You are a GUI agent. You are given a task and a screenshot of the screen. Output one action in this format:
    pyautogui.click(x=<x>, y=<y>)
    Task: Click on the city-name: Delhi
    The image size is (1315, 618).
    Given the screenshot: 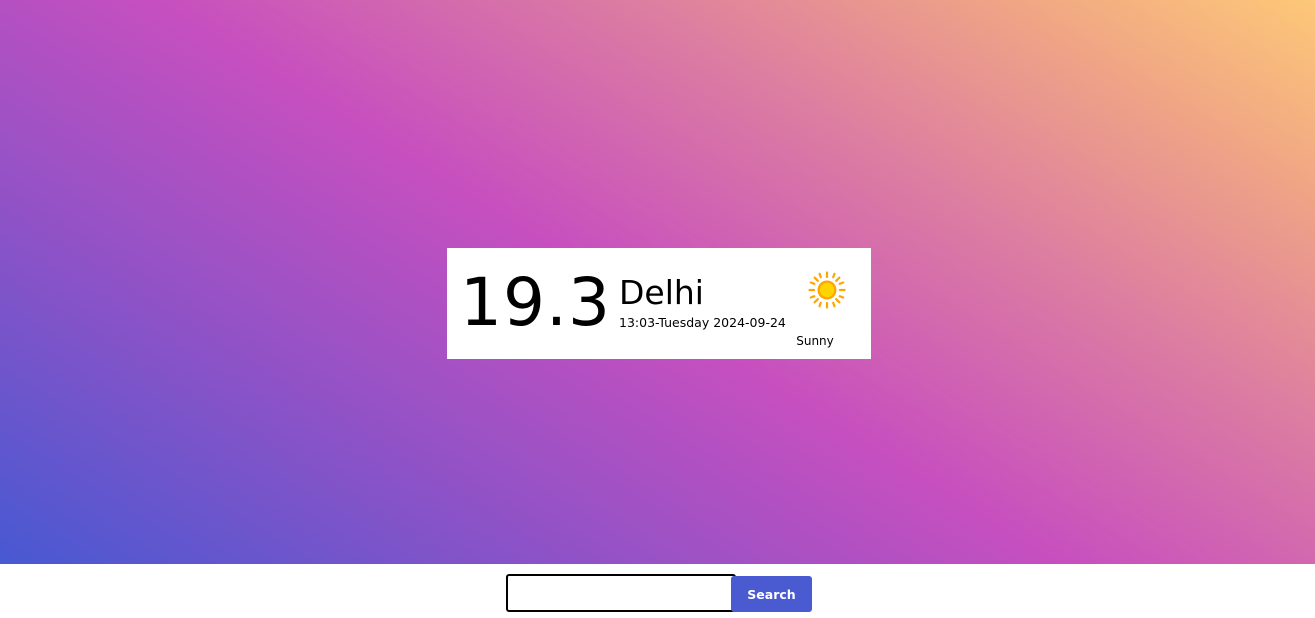 What is the action you would take?
    pyautogui.click(x=661, y=292)
    